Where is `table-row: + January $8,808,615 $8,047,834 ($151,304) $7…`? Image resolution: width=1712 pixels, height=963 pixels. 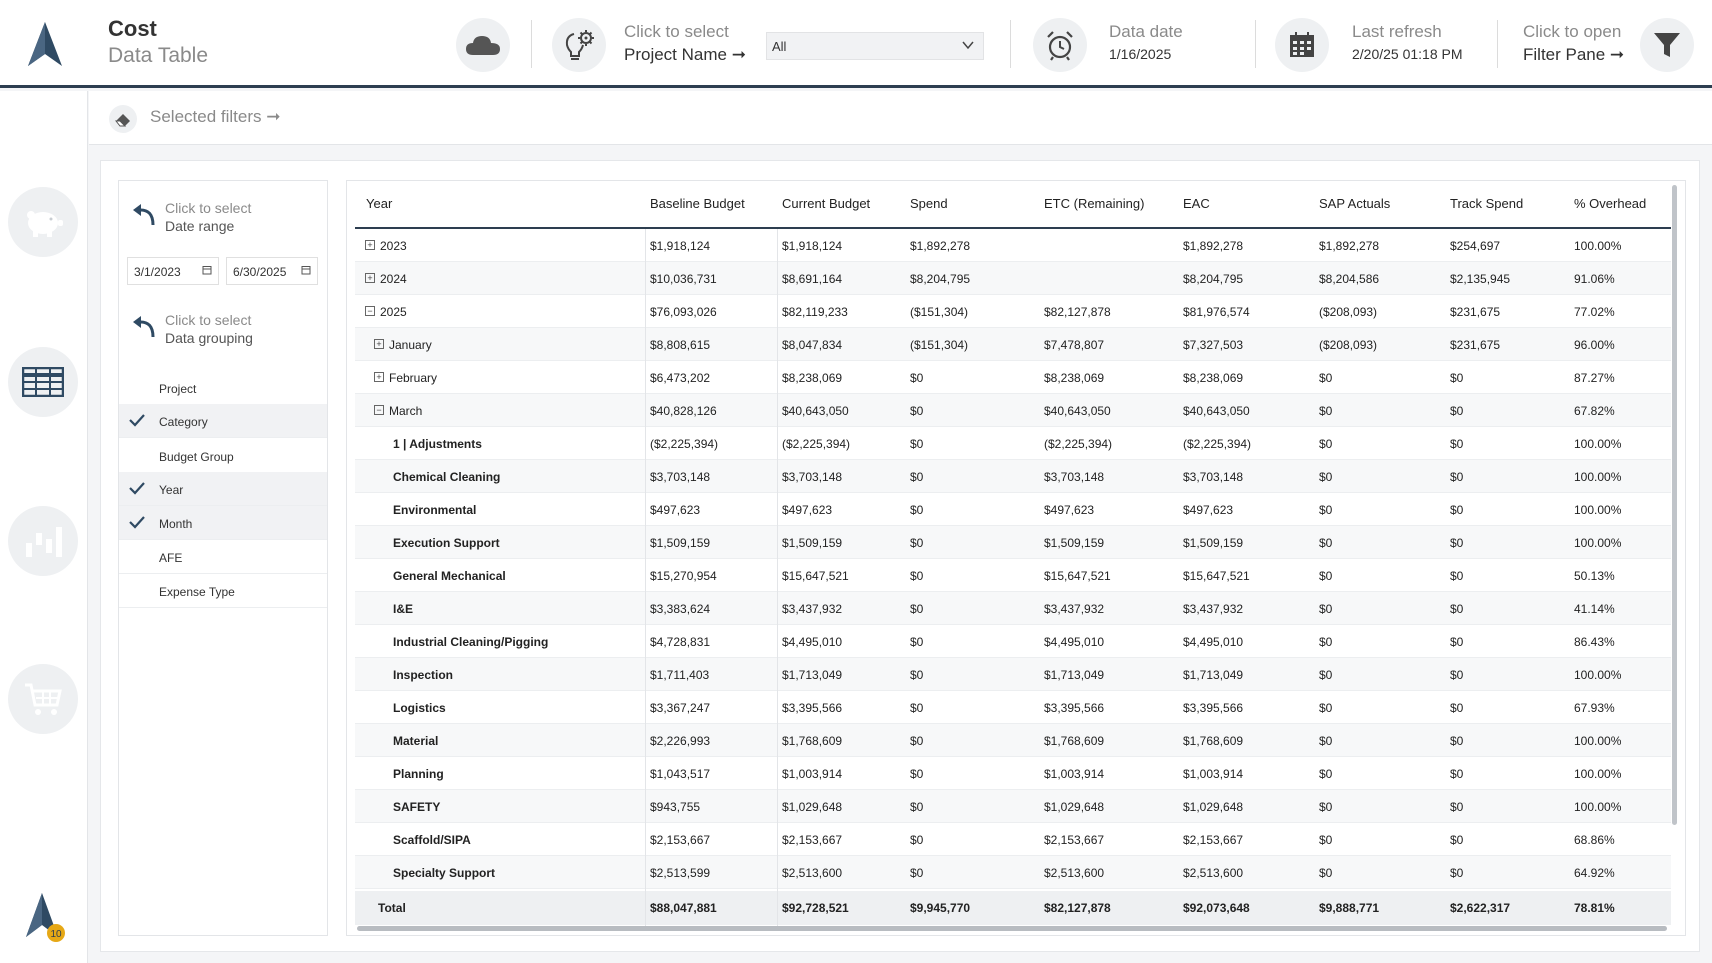
table-row: + January $8,808,615 $8,047,834 ($151,304) $7… is located at coordinates (1013, 344).